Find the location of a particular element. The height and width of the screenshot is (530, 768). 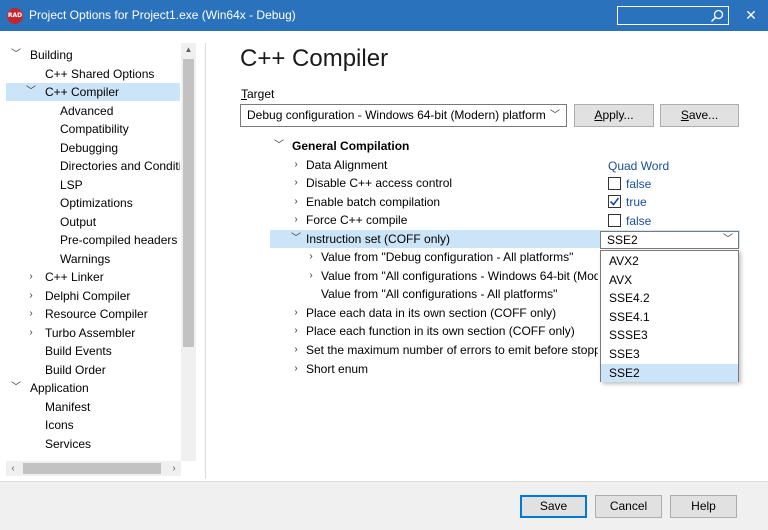

tree-item: Debugging is located at coordinates (93, 148).